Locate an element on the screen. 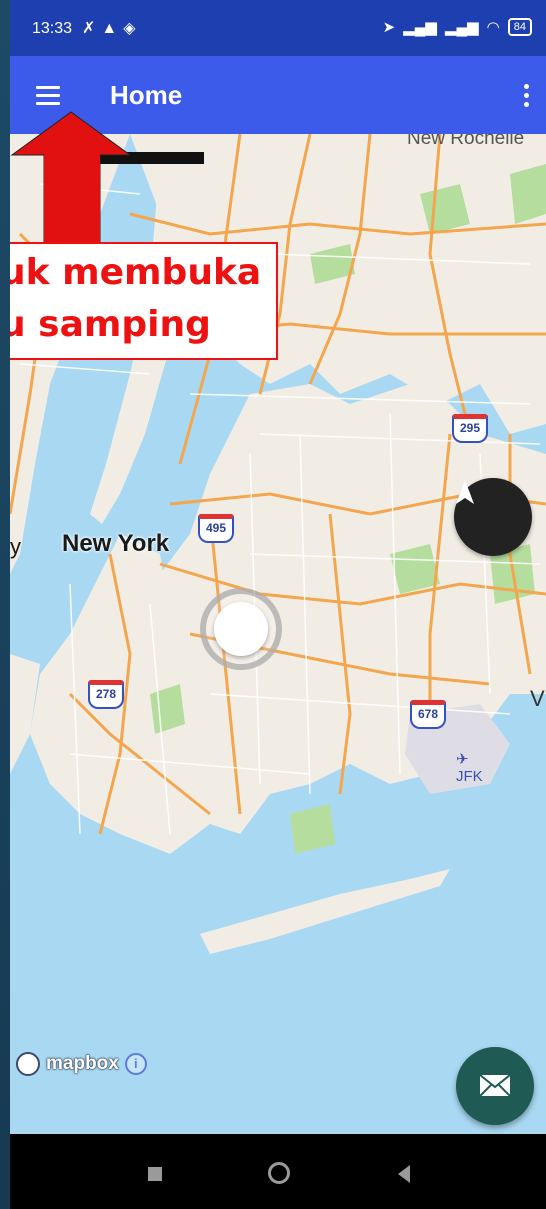  mapbox-attribution: mapbox i is located at coordinates (81, 1064).